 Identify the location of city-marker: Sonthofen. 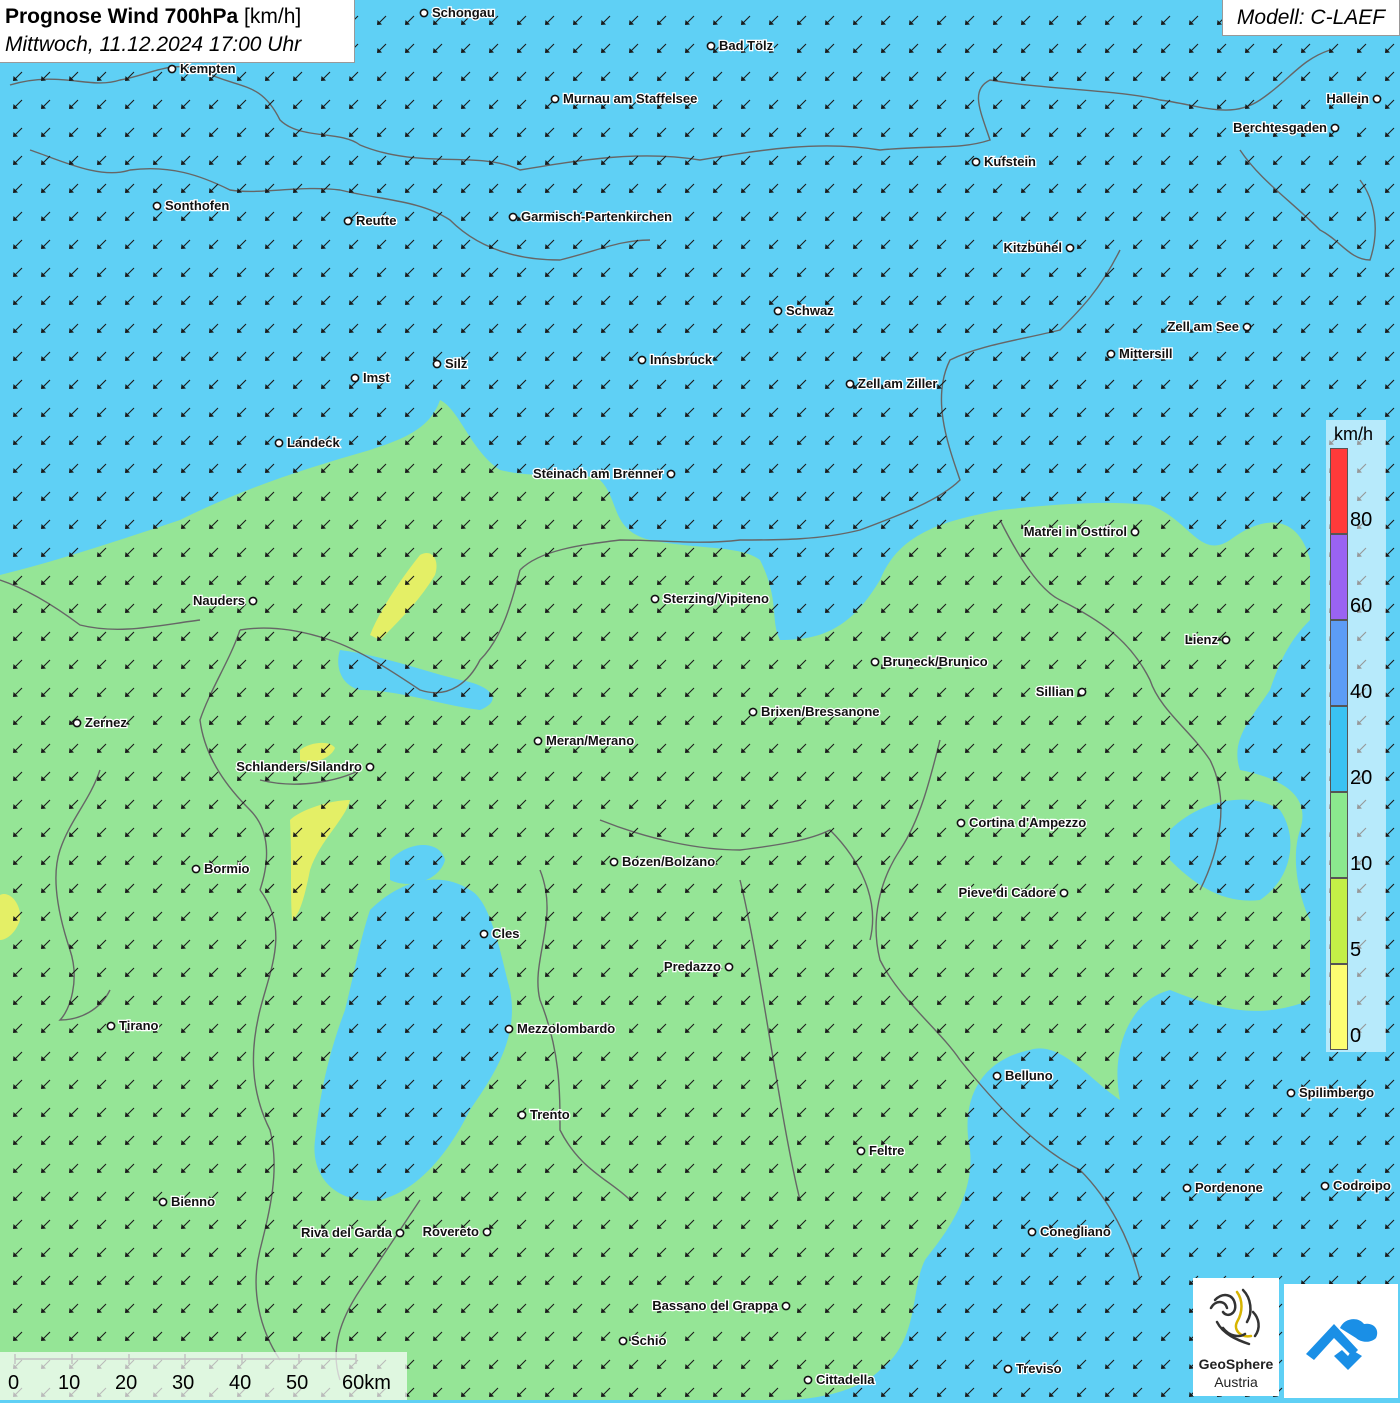
(191, 205).